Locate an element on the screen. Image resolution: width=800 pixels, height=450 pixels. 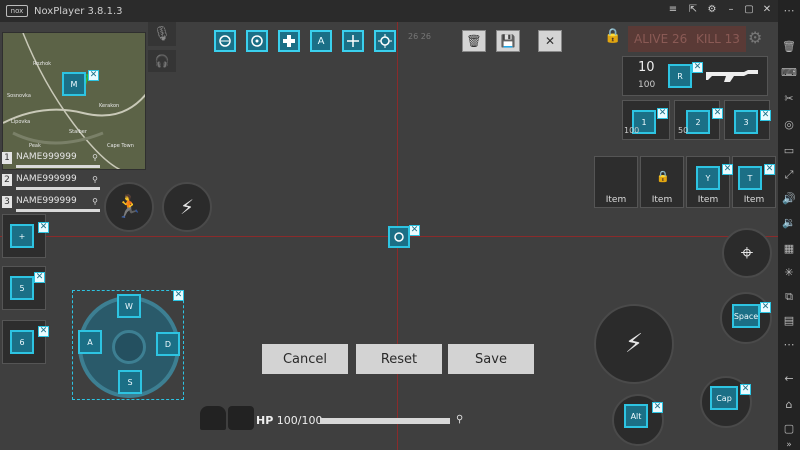
sprint-button: 🏃 is located at coordinates (129, 207).